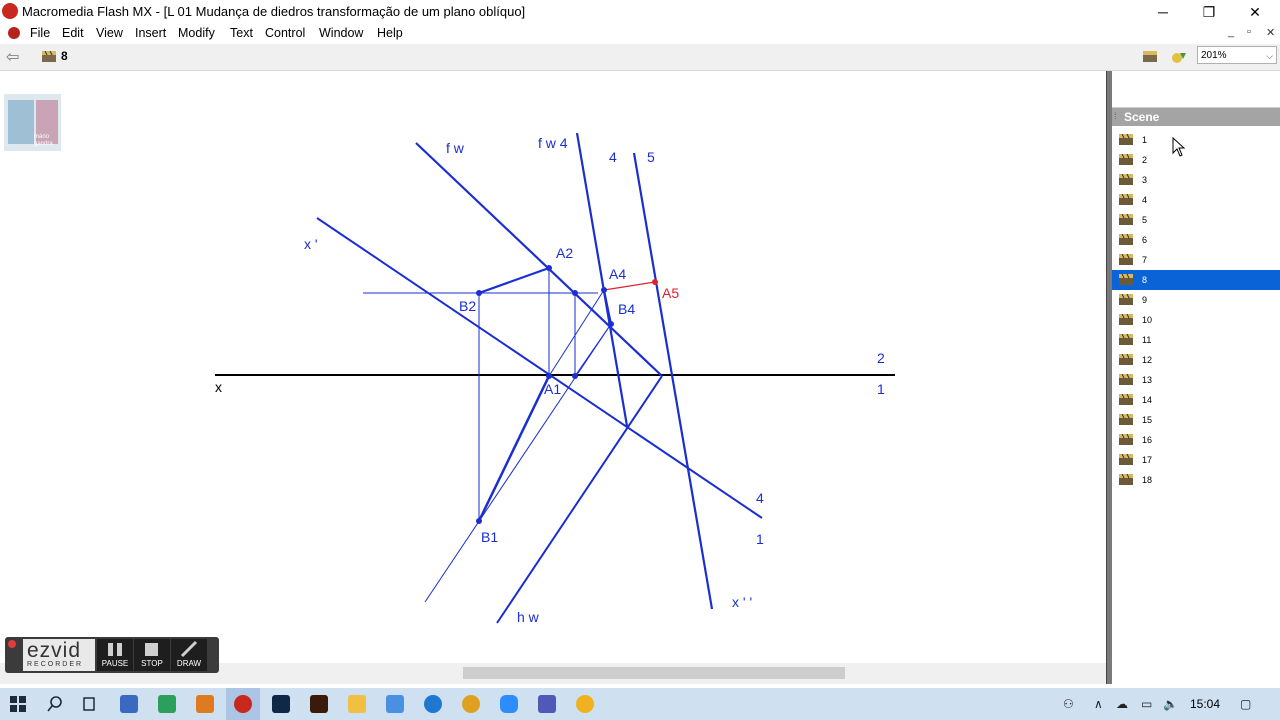 The width and height of the screenshot is (1280, 720). What do you see at coordinates (243, 704) in the screenshot?
I see `flash-taskbar-active` at bounding box center [243, 704].